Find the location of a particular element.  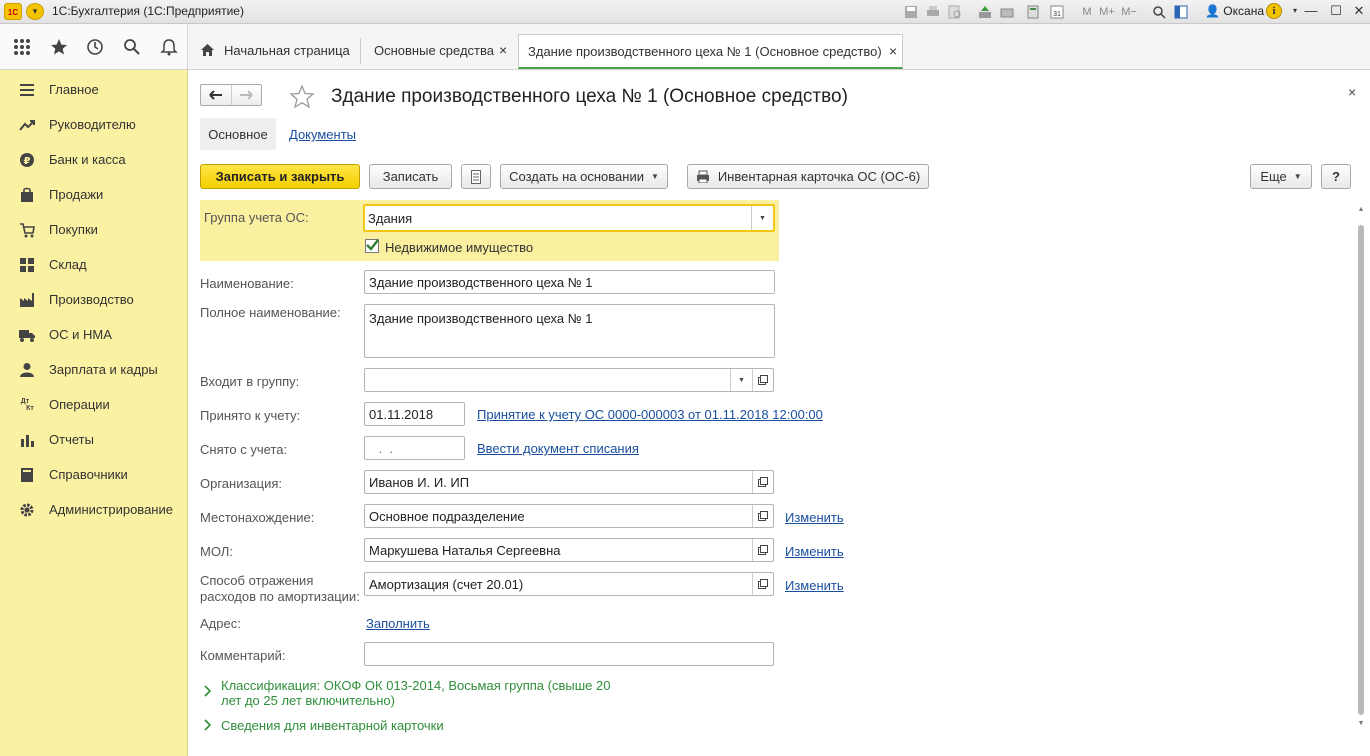

sidebar-item-directories: Справочники is located at coordinates (94, 474).